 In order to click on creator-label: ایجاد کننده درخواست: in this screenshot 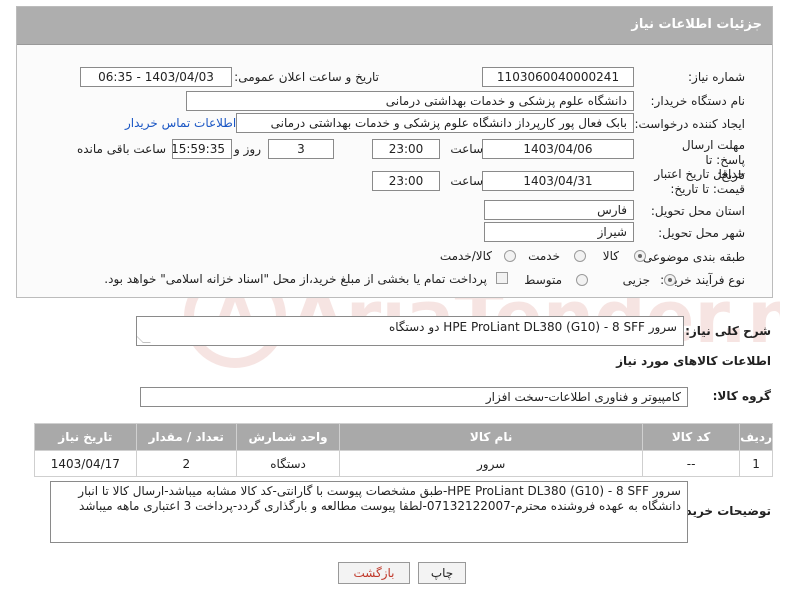, I will do `click(689, 124)`.